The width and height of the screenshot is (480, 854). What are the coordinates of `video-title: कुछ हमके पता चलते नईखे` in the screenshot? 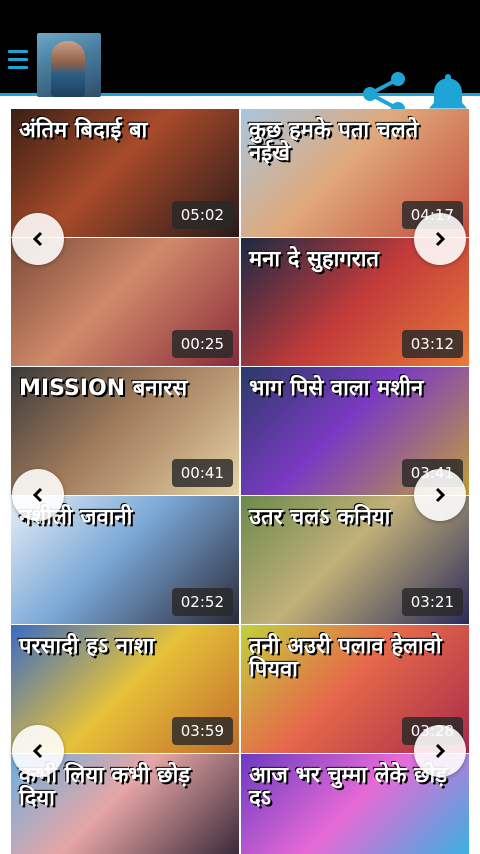 It's located at (334, 142).